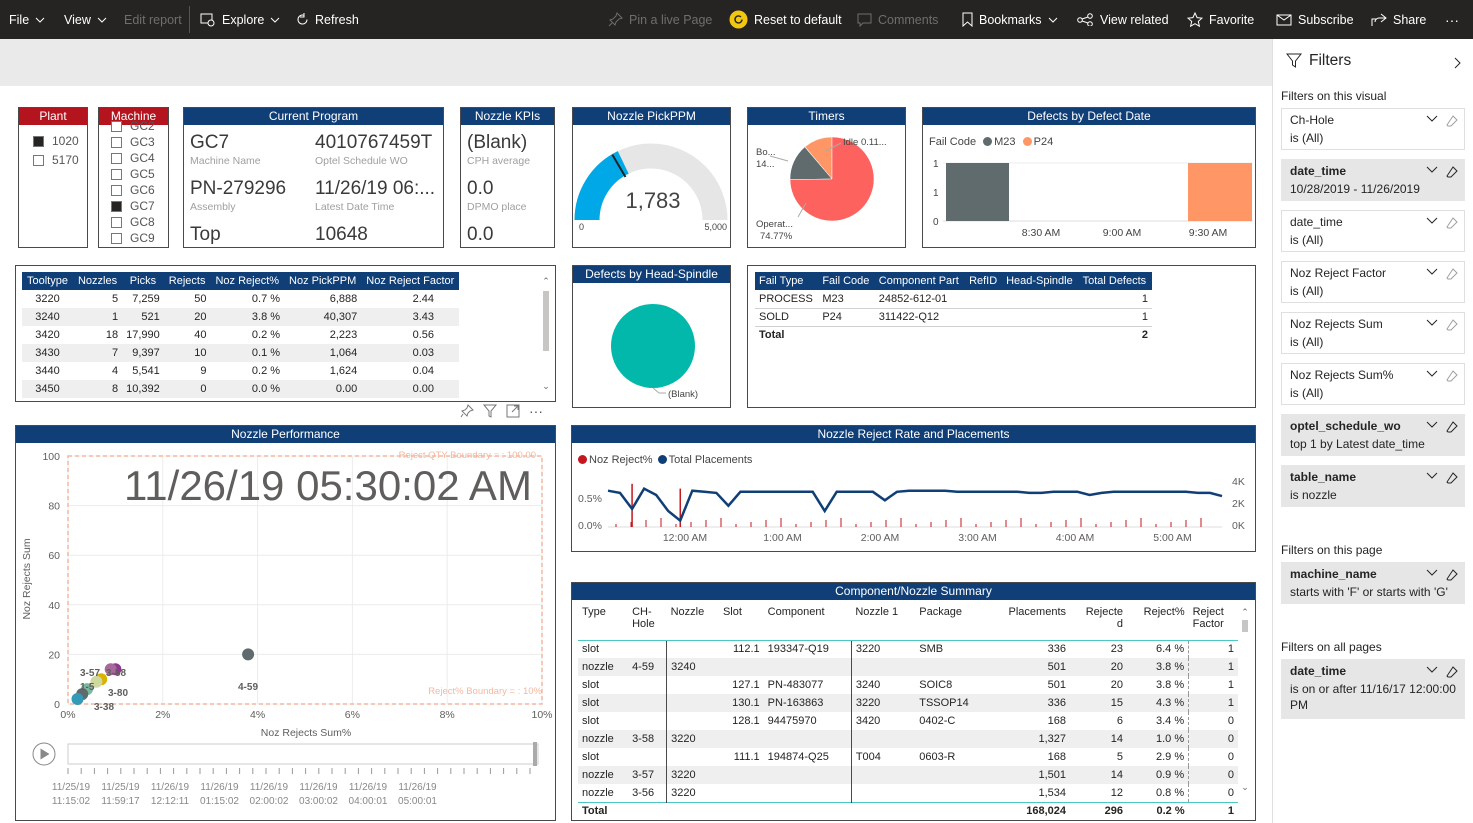  What do you see at coordinates (908, 685) in the screenshot?
I see `table-row: slot 127.1 PN-483077 3240 SOIC8 501 20 3.8 % 1` at bounding box center [908, 685].